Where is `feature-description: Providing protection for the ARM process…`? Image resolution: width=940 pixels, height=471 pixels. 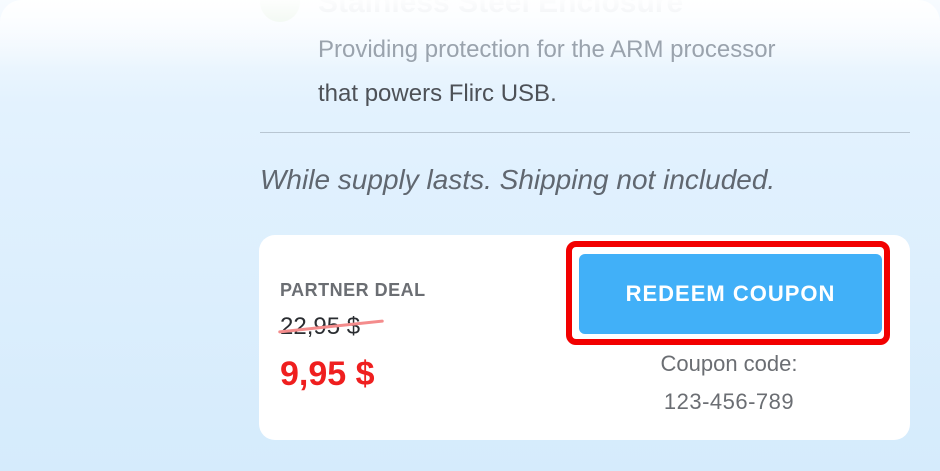
feature-description: Providing protection for the ARM process… is located at coordinates (608, 72).